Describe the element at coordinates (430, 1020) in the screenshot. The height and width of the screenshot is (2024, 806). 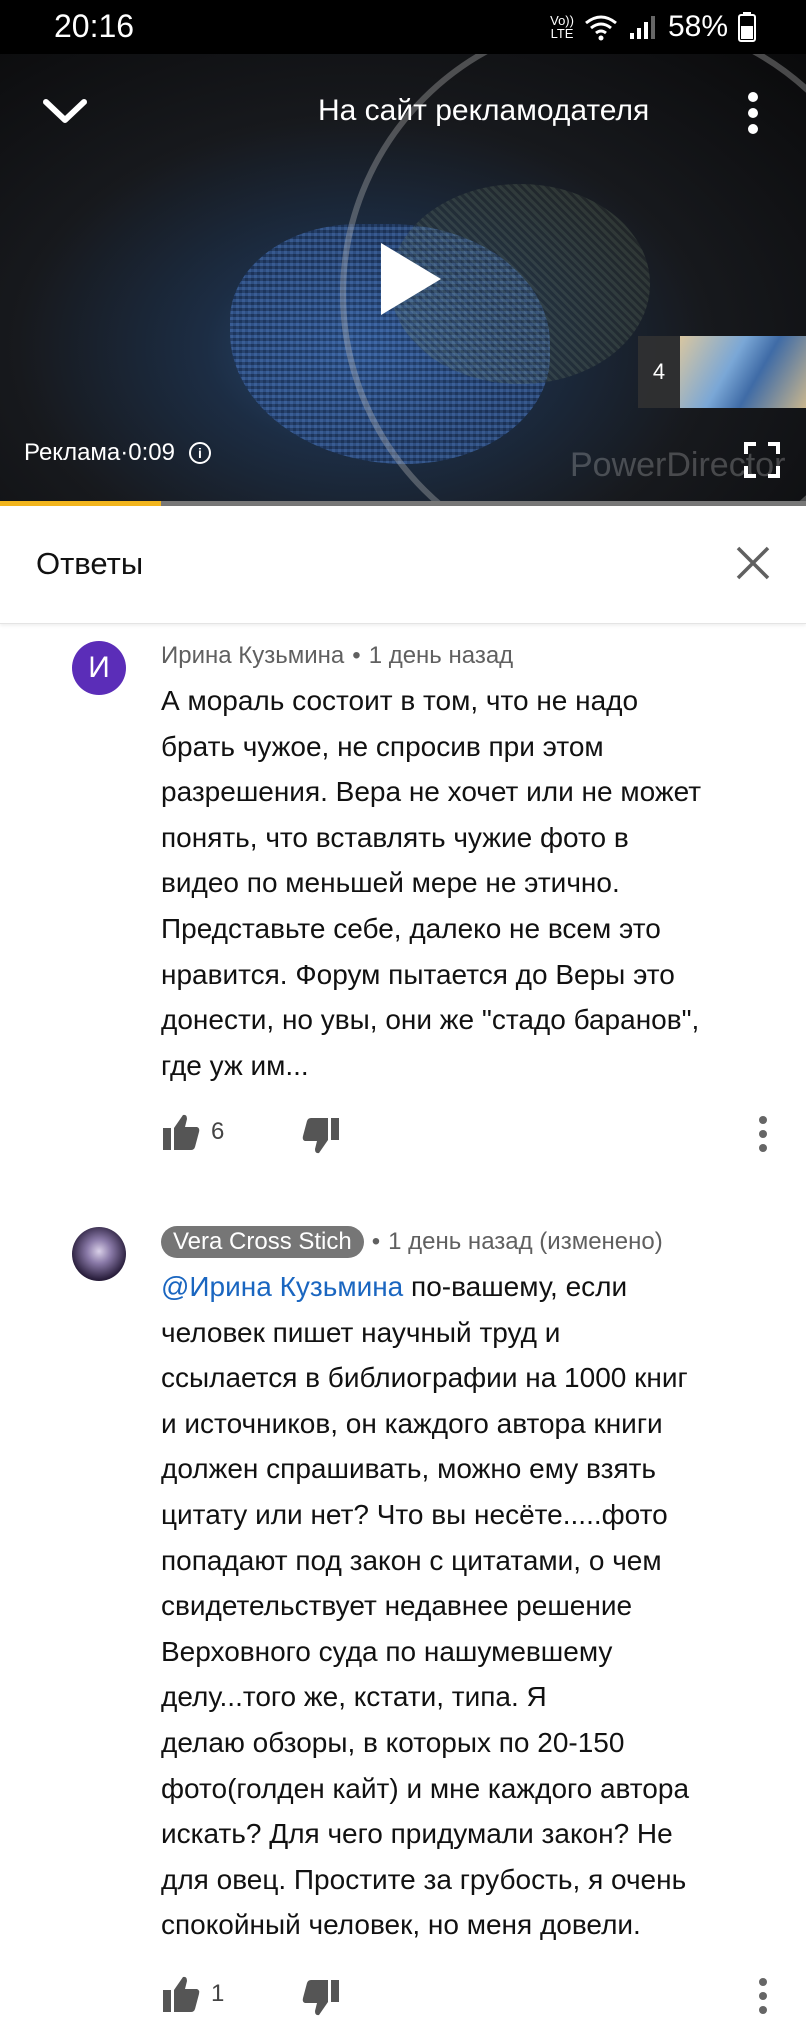
I see `comment-line: донести, но увы, они же "стадо баранов",` at that location.